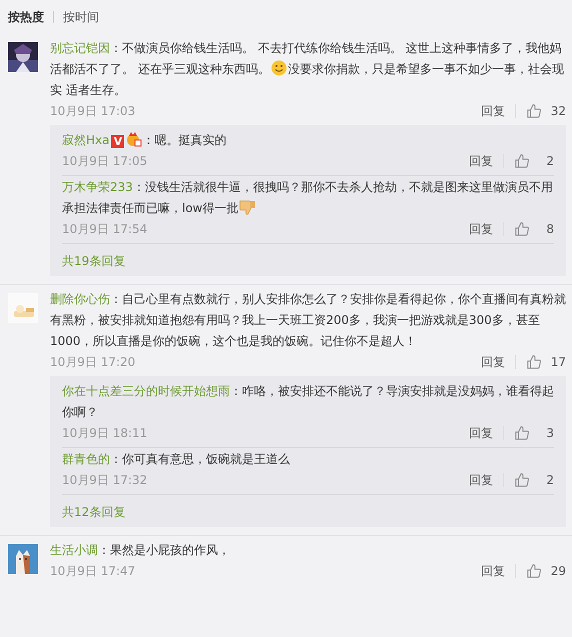 This screenshot has height=637, width=572. I want to click on sort-tab: 按热度, so click(26, 17).